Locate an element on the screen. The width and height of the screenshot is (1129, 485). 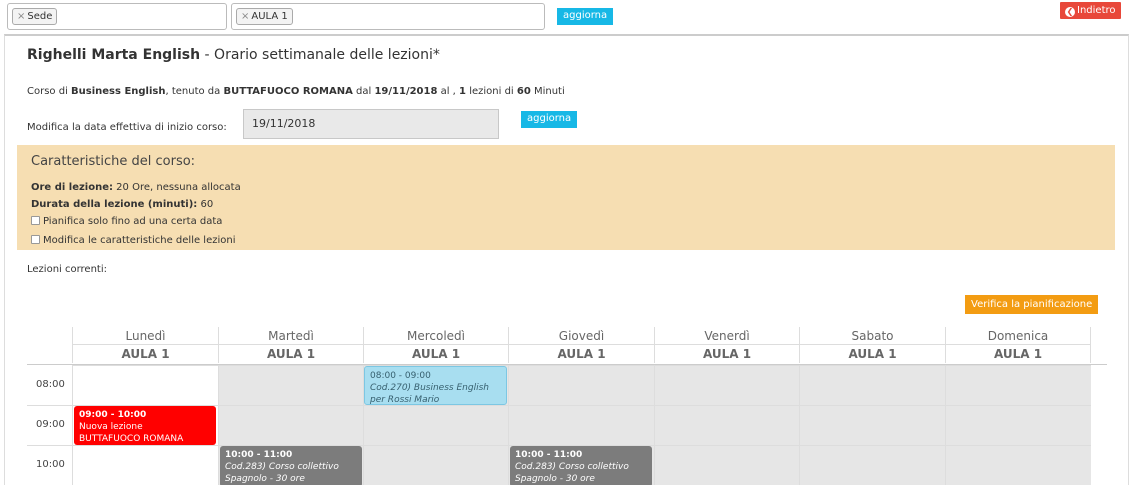
start-date-update-button: aggiorna is located at coordinates (549, 119).